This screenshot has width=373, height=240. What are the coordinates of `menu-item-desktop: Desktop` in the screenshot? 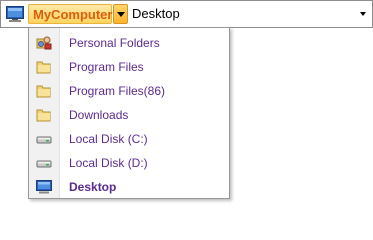 It's located at (129, 187).